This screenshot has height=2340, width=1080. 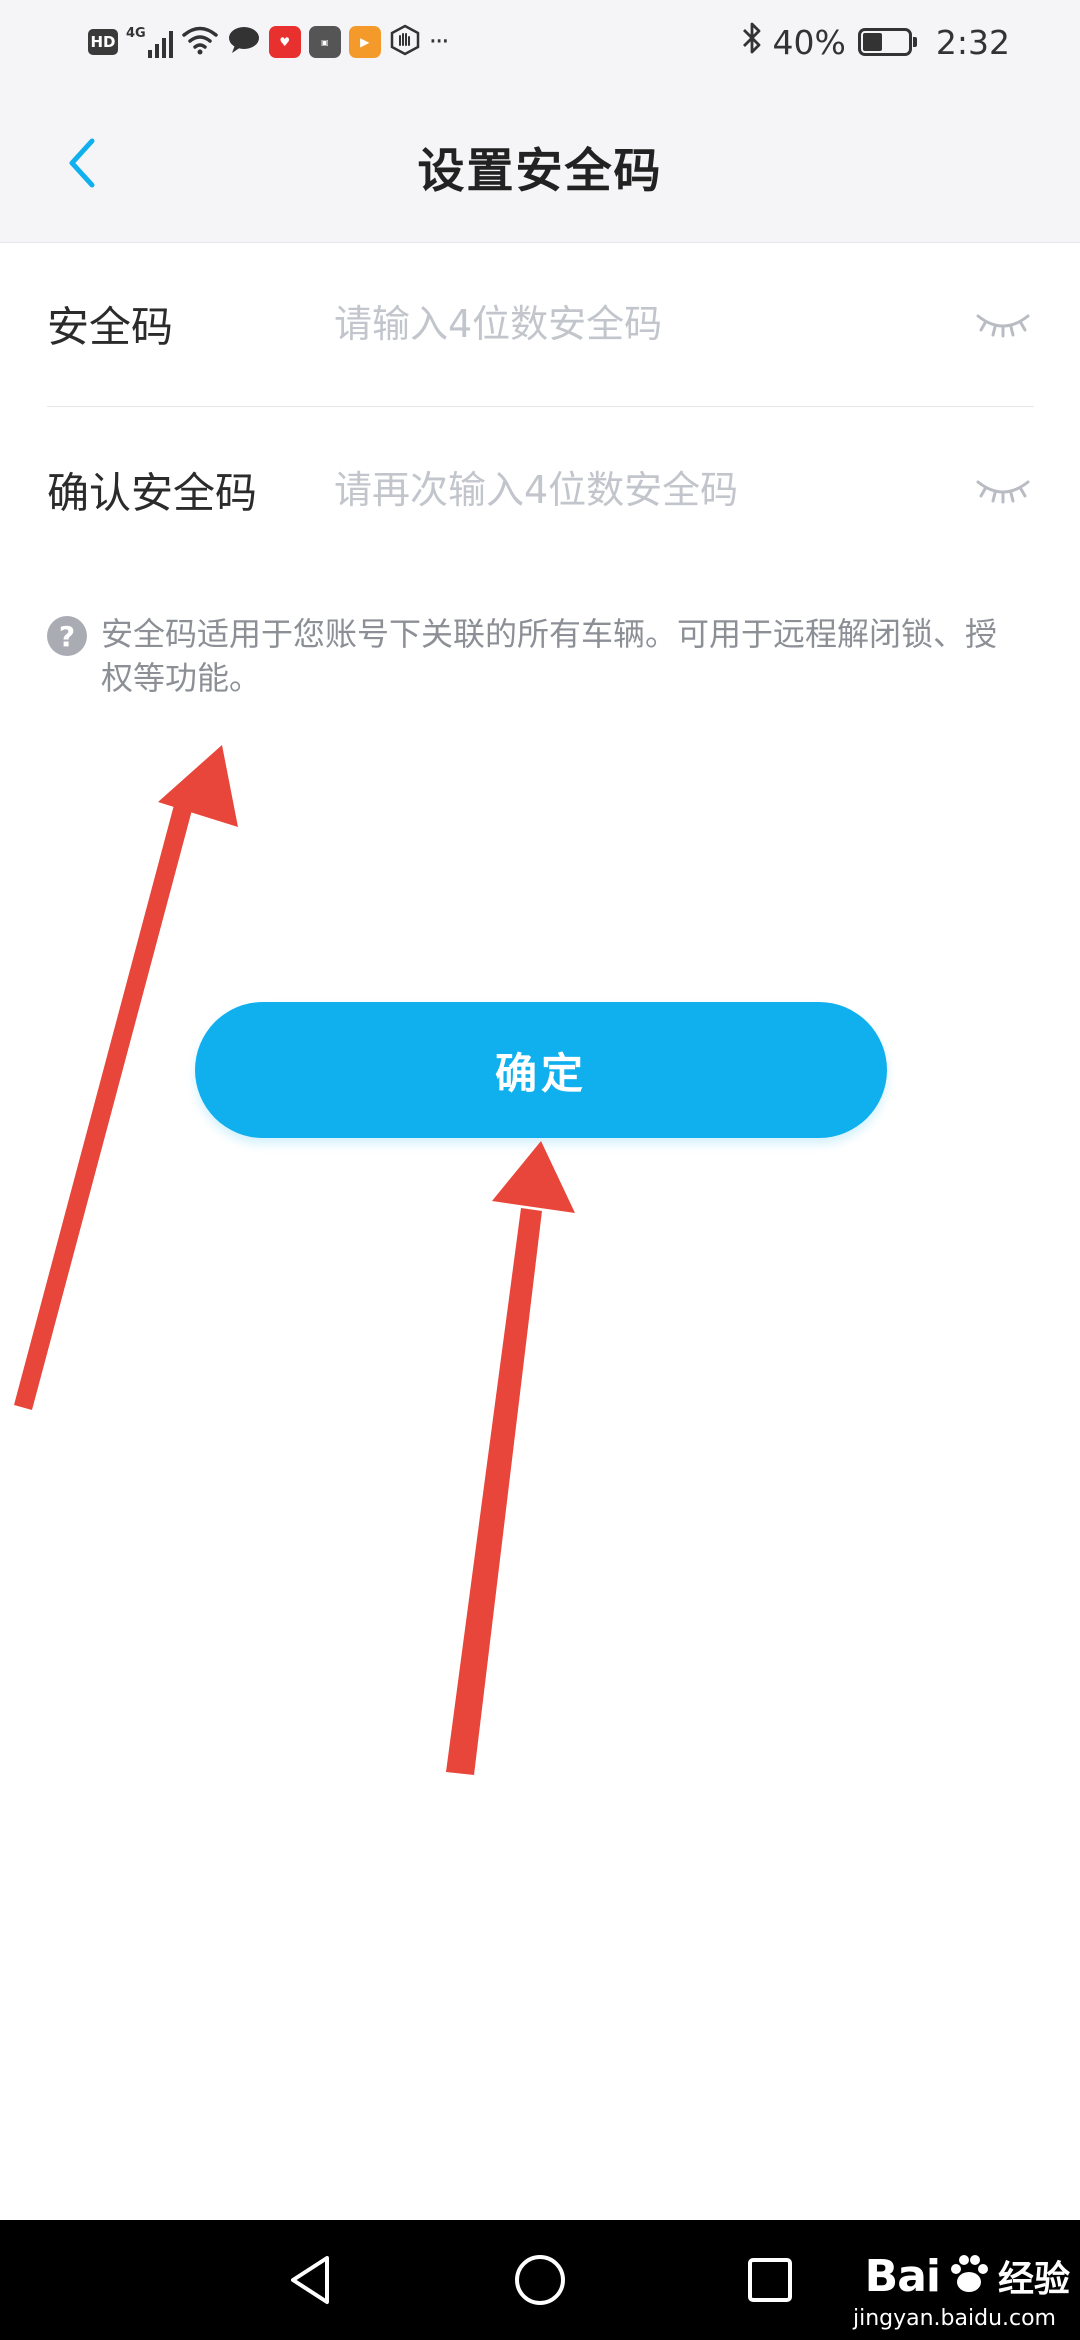 What do you see at coordinates (954, 2318) in the screenshot?
I see `watermark-url: jingyan.baidu.com` at bounding box center [954, 2318].